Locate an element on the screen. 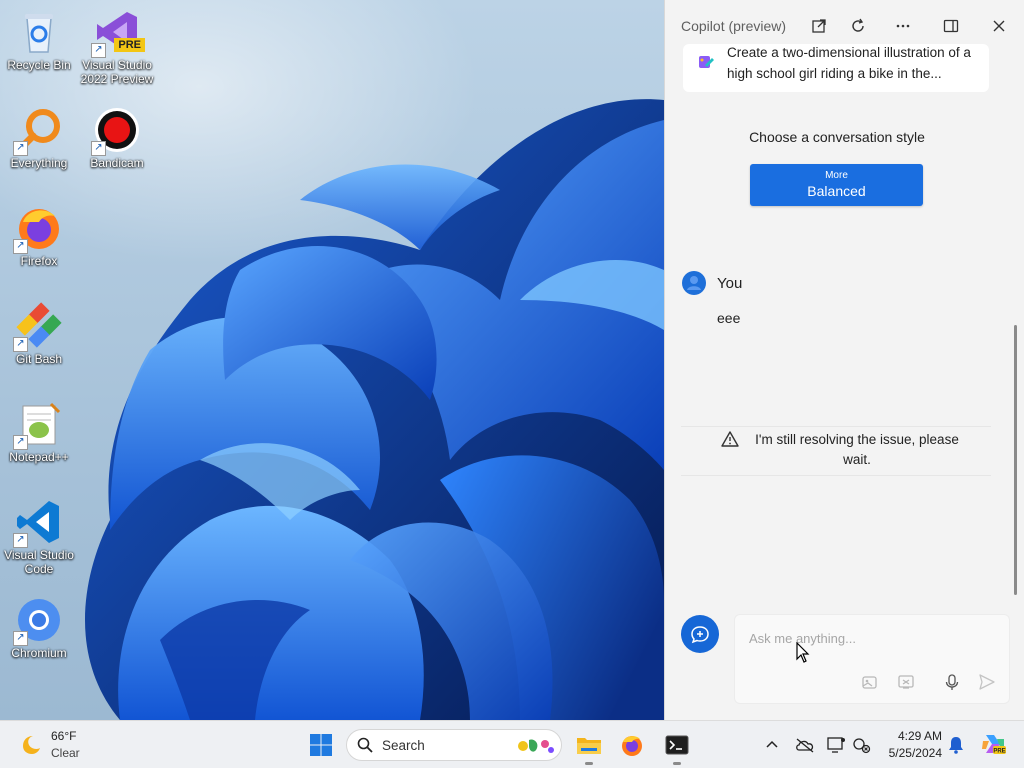 The width and height of the screenshot is (1024, 768). taskbar-file-explorer is located at coordinates (589, 748).